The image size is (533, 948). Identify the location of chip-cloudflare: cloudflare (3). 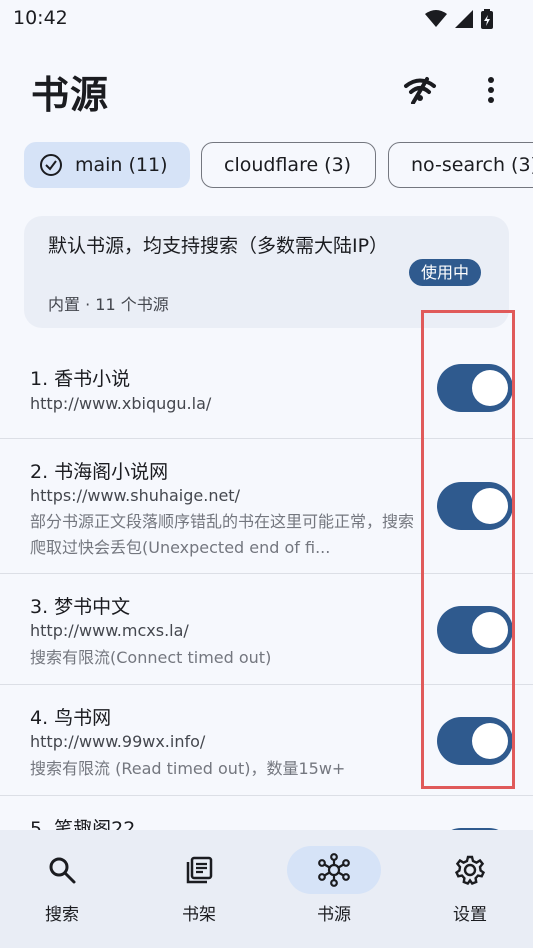
(288, 165).